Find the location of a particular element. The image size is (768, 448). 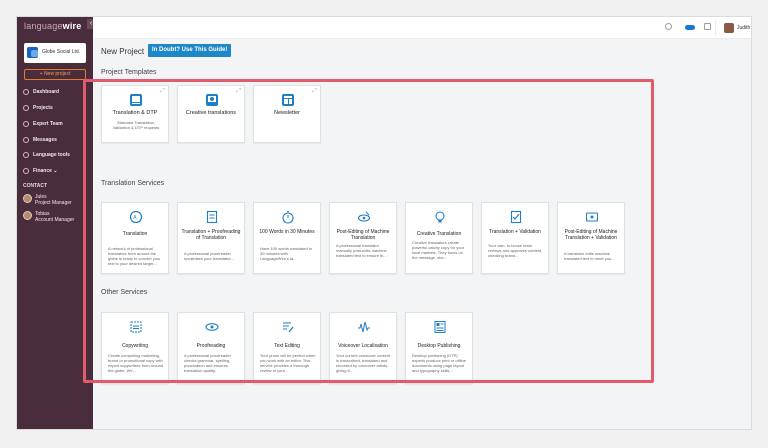

messages-icon is located at coordinates (26, 140).